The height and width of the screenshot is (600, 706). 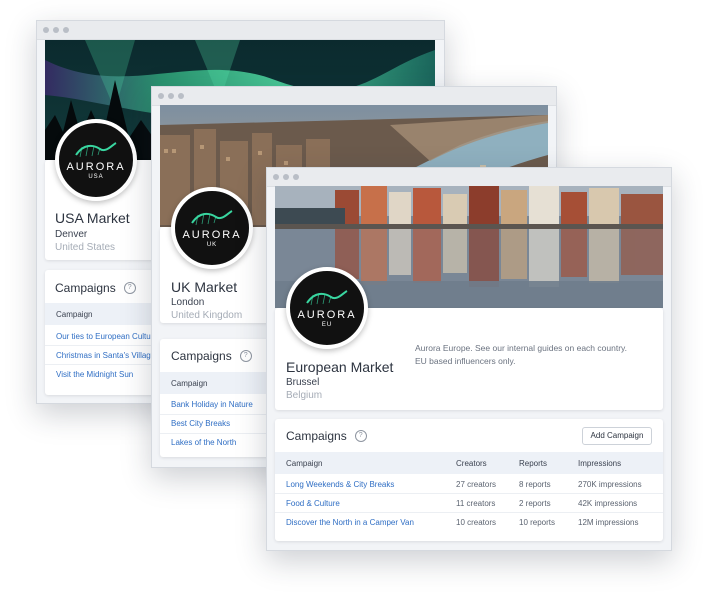 What do you see at coordinates (327, 324) in the screenshot?
I see `logo-region: EU` at bounding box center [327, 324].